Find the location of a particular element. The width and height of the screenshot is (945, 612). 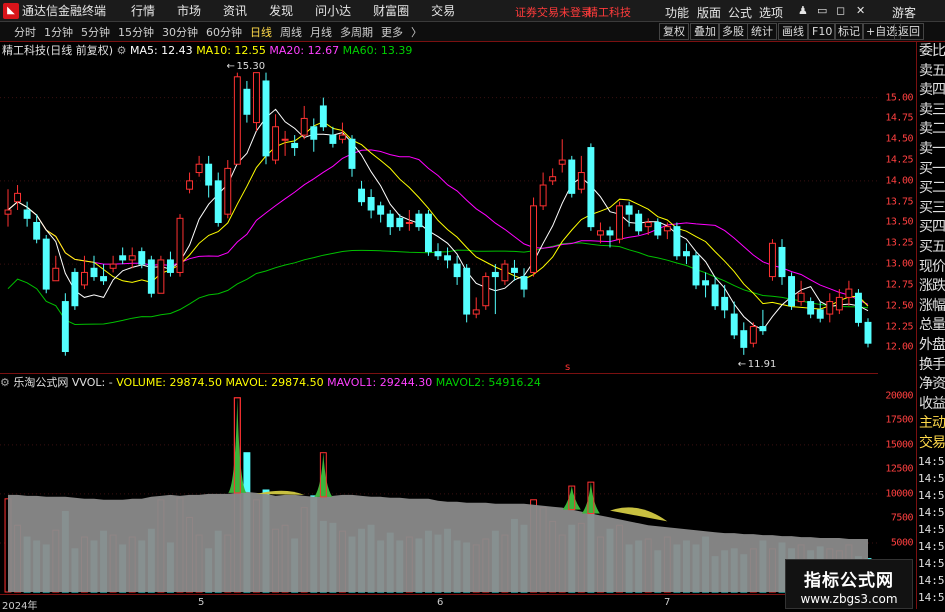

period-tab-9: 多周期 is located at coordinates (356, 32).